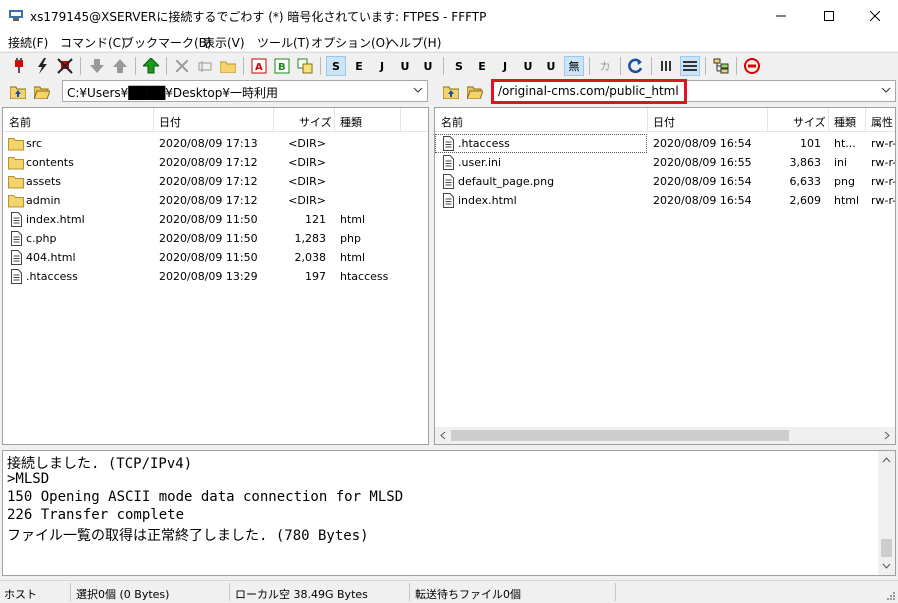 The height and width of the screenshot is (603, 898). I want to click on delete-button, so click(182, 66).